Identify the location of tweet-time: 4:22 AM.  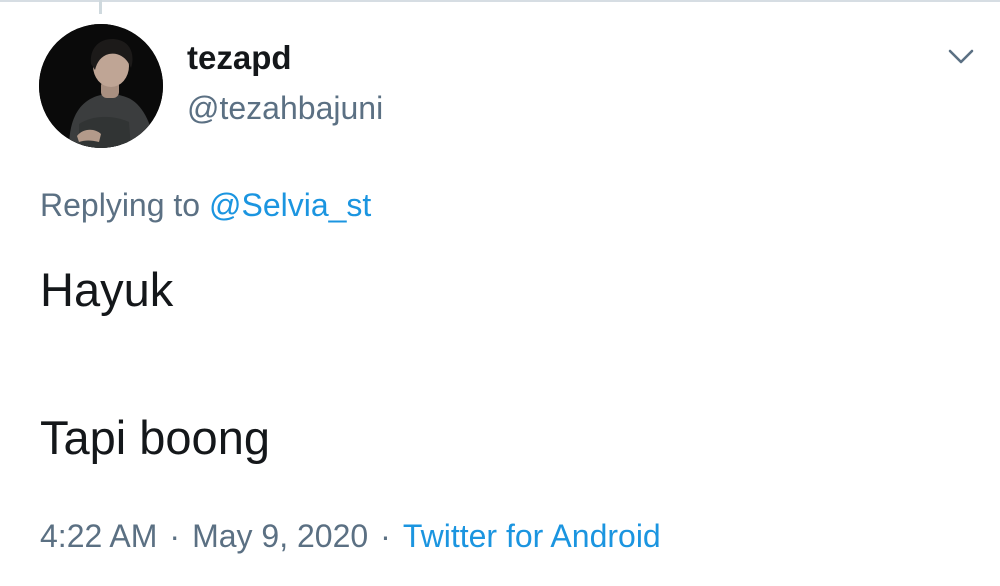
(98, 536).